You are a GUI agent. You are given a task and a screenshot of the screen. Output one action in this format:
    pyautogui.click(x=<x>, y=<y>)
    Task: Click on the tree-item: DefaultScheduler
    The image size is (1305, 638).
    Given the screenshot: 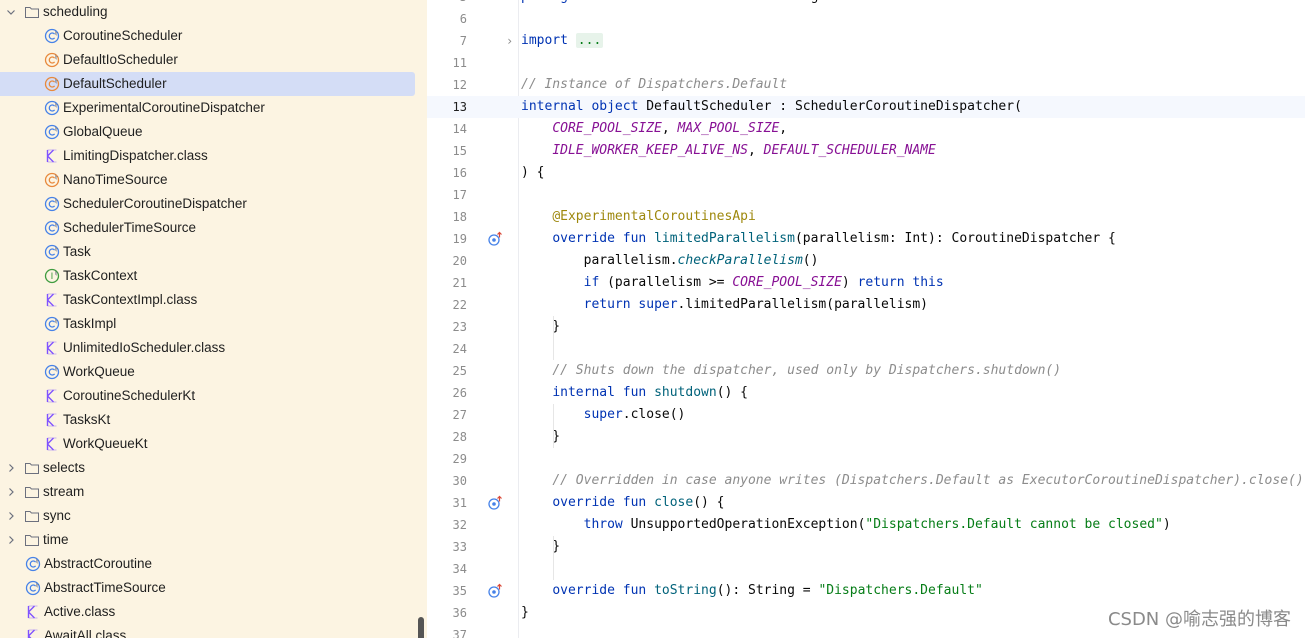 What is the action you would take?
    pyautogui.click(x=213, y=84)
    